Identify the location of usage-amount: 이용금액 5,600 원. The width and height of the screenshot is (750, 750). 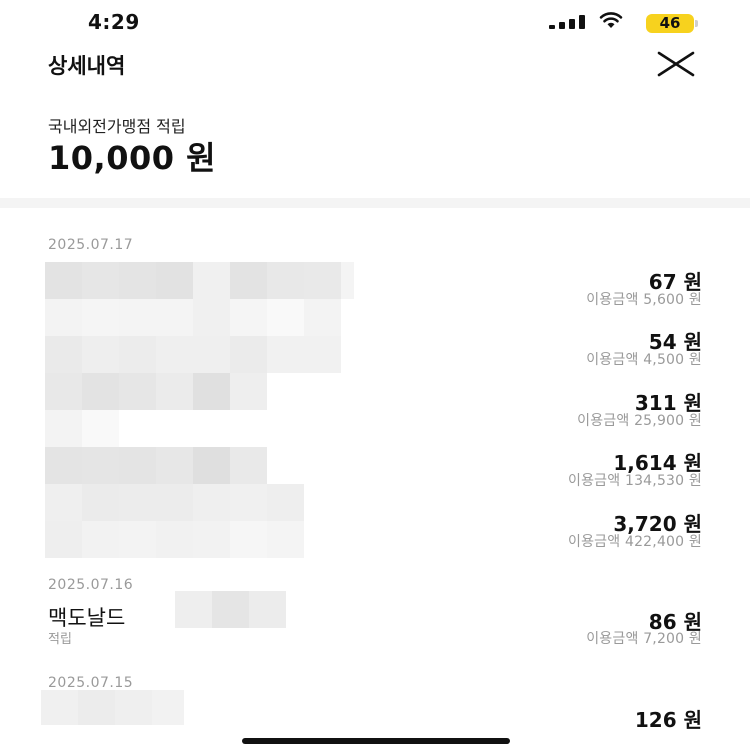
(644, 300).